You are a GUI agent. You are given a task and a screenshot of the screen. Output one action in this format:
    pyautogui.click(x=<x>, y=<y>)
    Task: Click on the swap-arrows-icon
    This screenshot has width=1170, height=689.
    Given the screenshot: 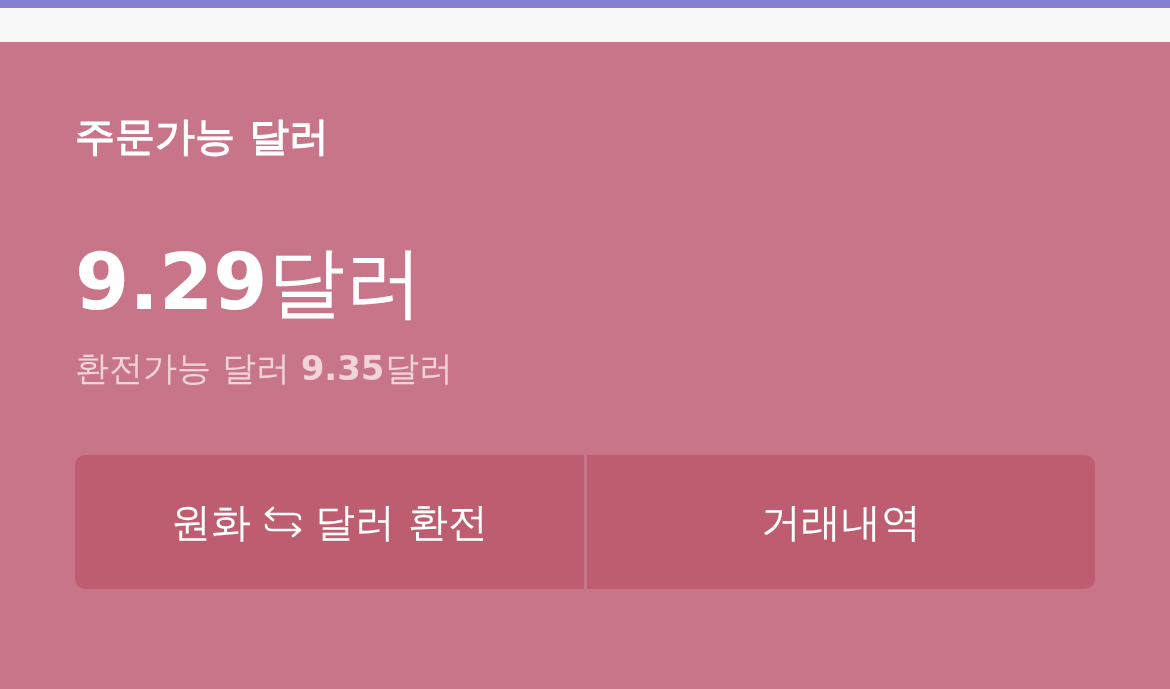 What is the action you would take?
    pyautogui.click(x=282, y=521)
    